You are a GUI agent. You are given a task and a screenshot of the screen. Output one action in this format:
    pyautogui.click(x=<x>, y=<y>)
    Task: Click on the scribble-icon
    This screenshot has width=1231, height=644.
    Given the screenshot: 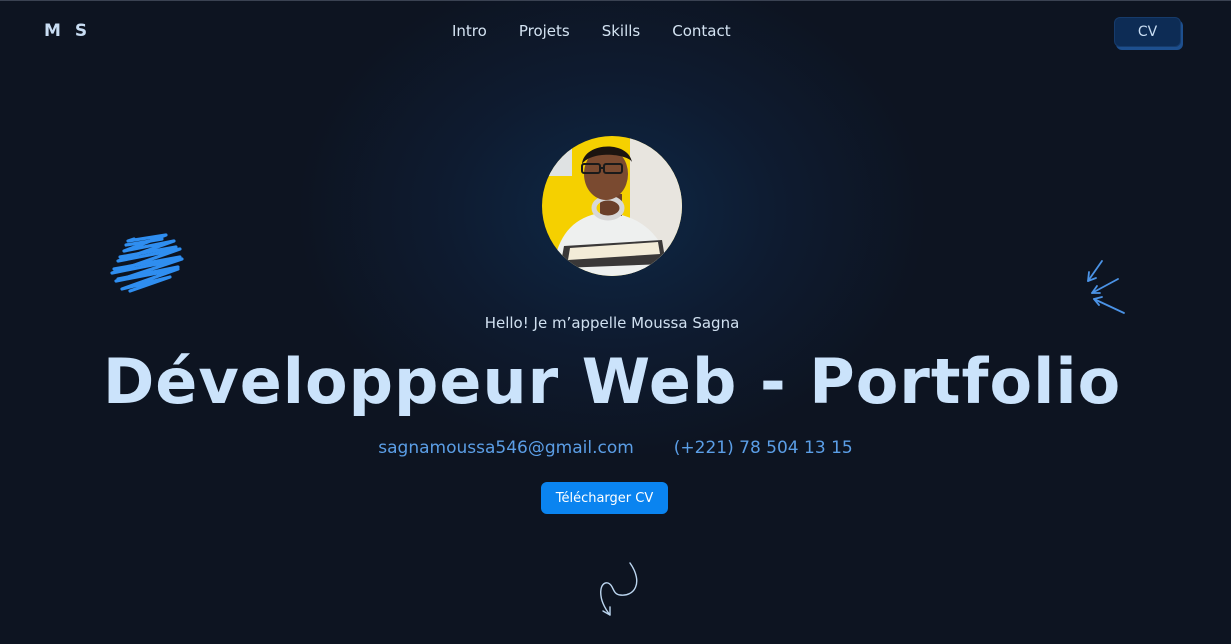 What is the action you would take?
    pyautogui.click(x=147, y=263)
    